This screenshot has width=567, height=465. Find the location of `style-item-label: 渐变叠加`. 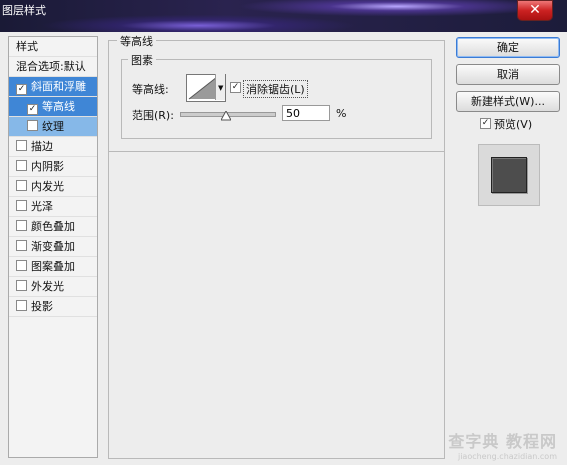

style-item-label: 渐变叠加 is located at coordinates (53, 246).